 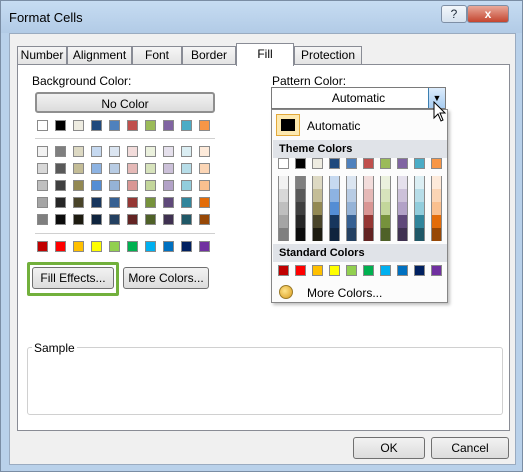 I want to click on tab-number: Number, so click(x=42, y=55).